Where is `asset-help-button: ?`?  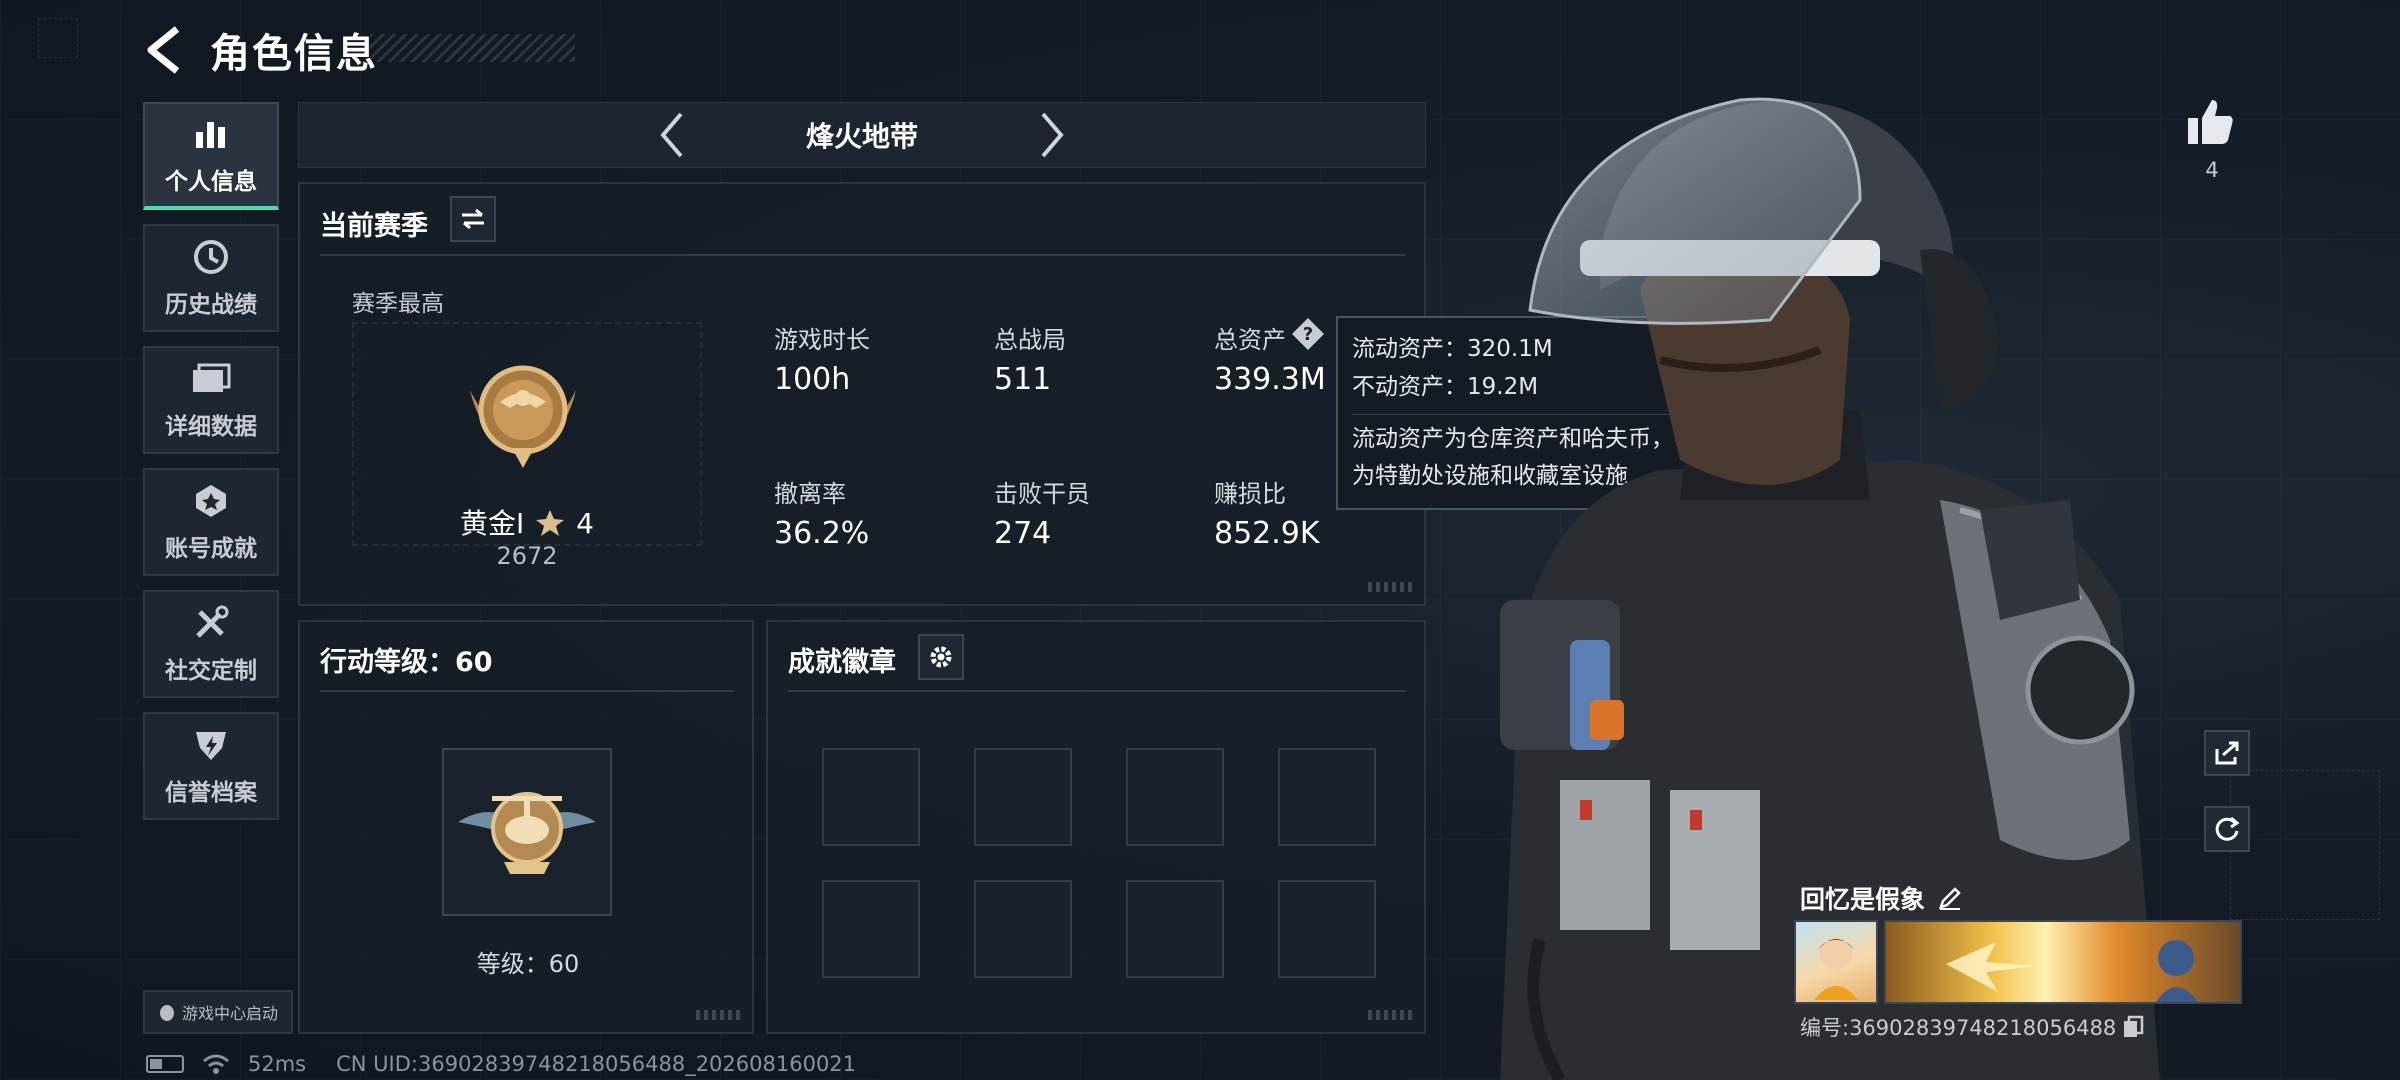
asset-help-button: ? is located at coordinates (1308, 334).